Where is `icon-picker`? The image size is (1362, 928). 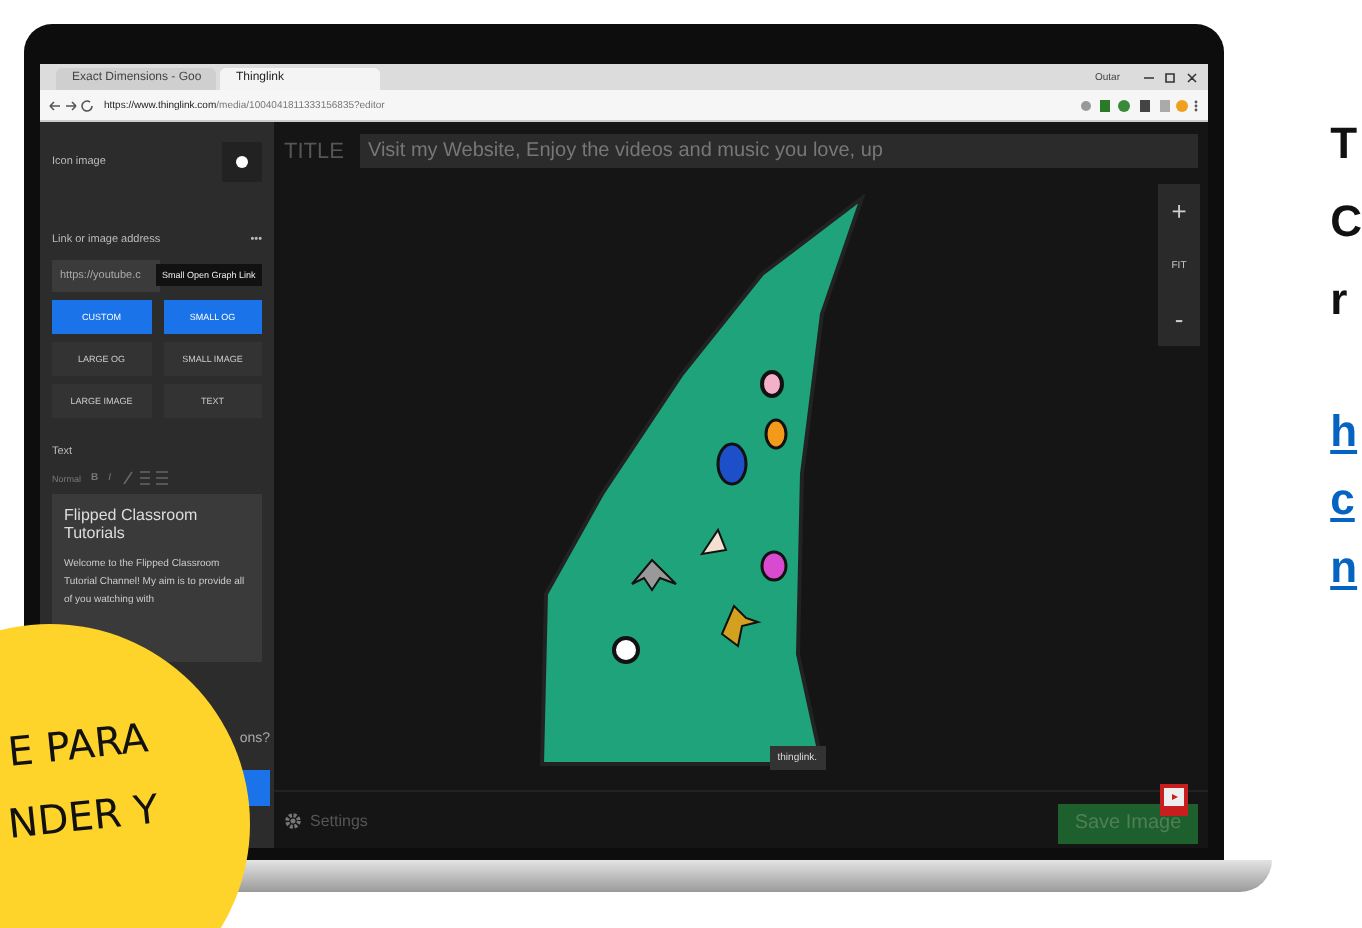 icon-picker is located at coordinates (242, 162).